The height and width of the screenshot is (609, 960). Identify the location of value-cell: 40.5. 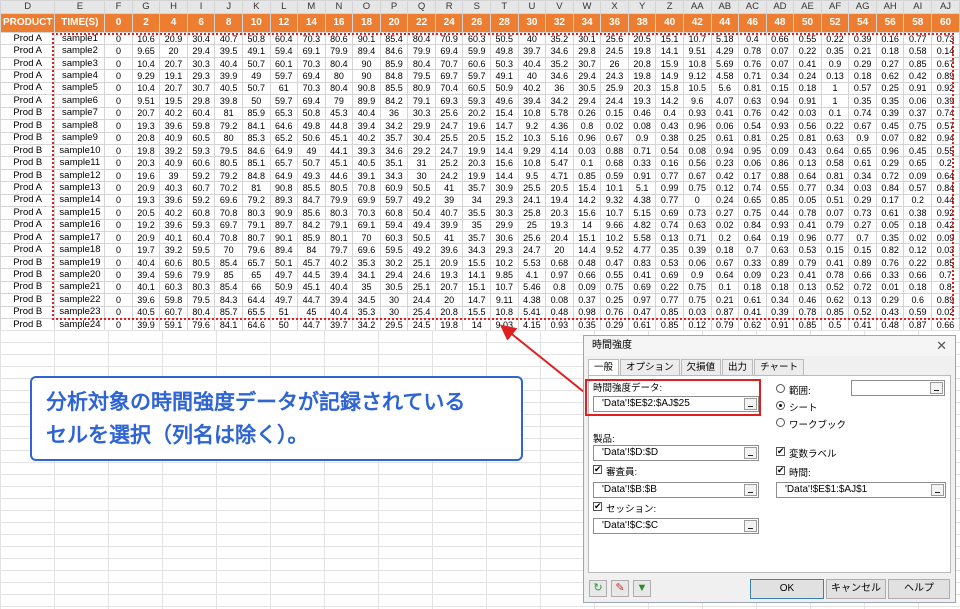
(366, 163).